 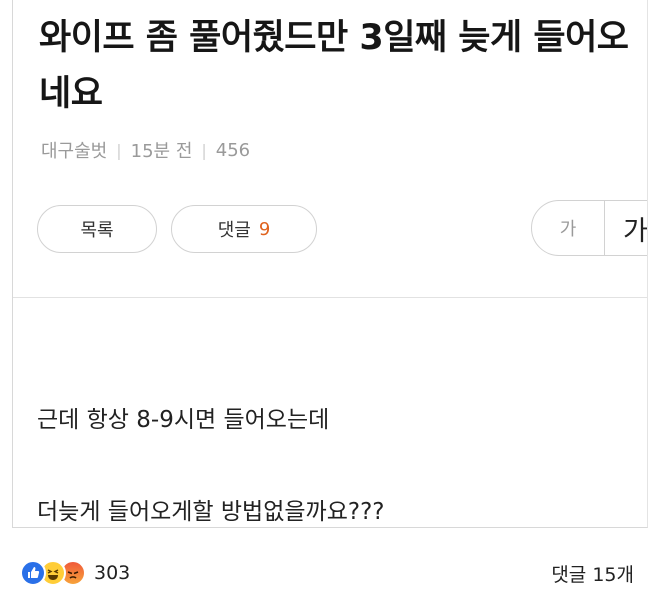 I want to click on list-button-label: 목록, so click(x=97, y=230).